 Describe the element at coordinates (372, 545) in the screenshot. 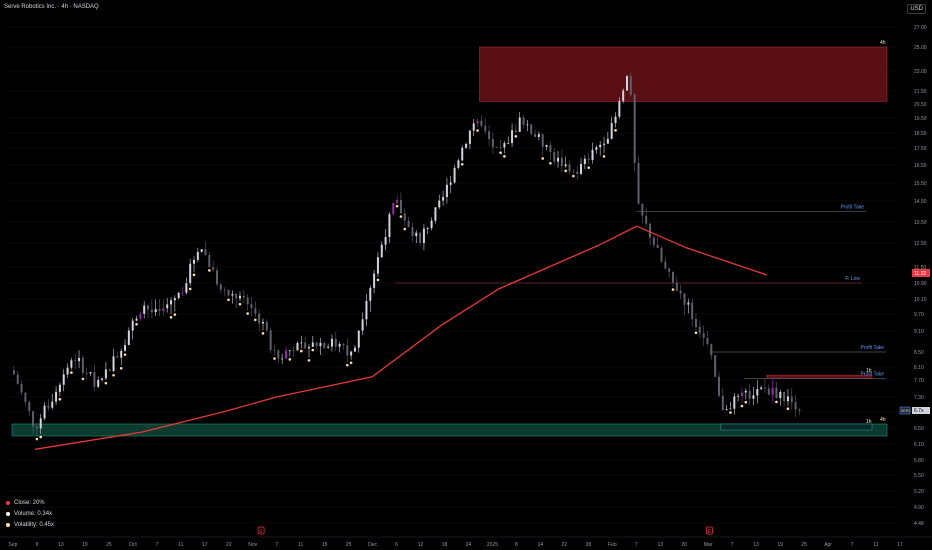

I see `x-tick-label: Dec` at that location.